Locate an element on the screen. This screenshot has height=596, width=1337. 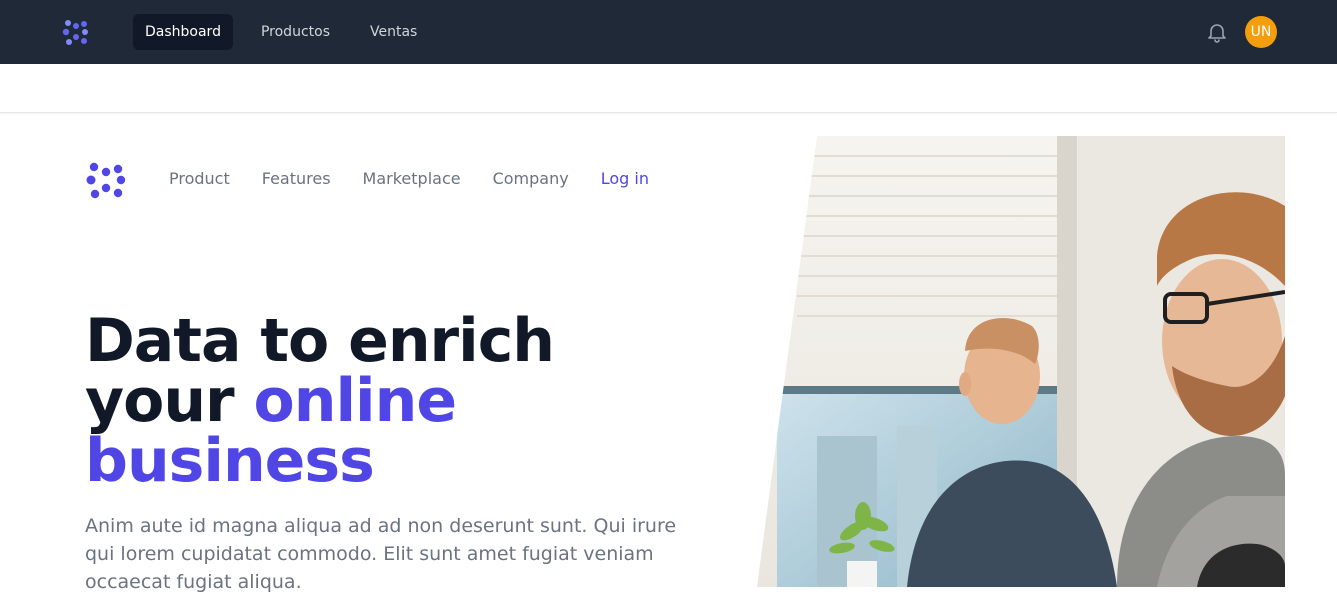
headline-business: business is located at coordinates (230, 461).